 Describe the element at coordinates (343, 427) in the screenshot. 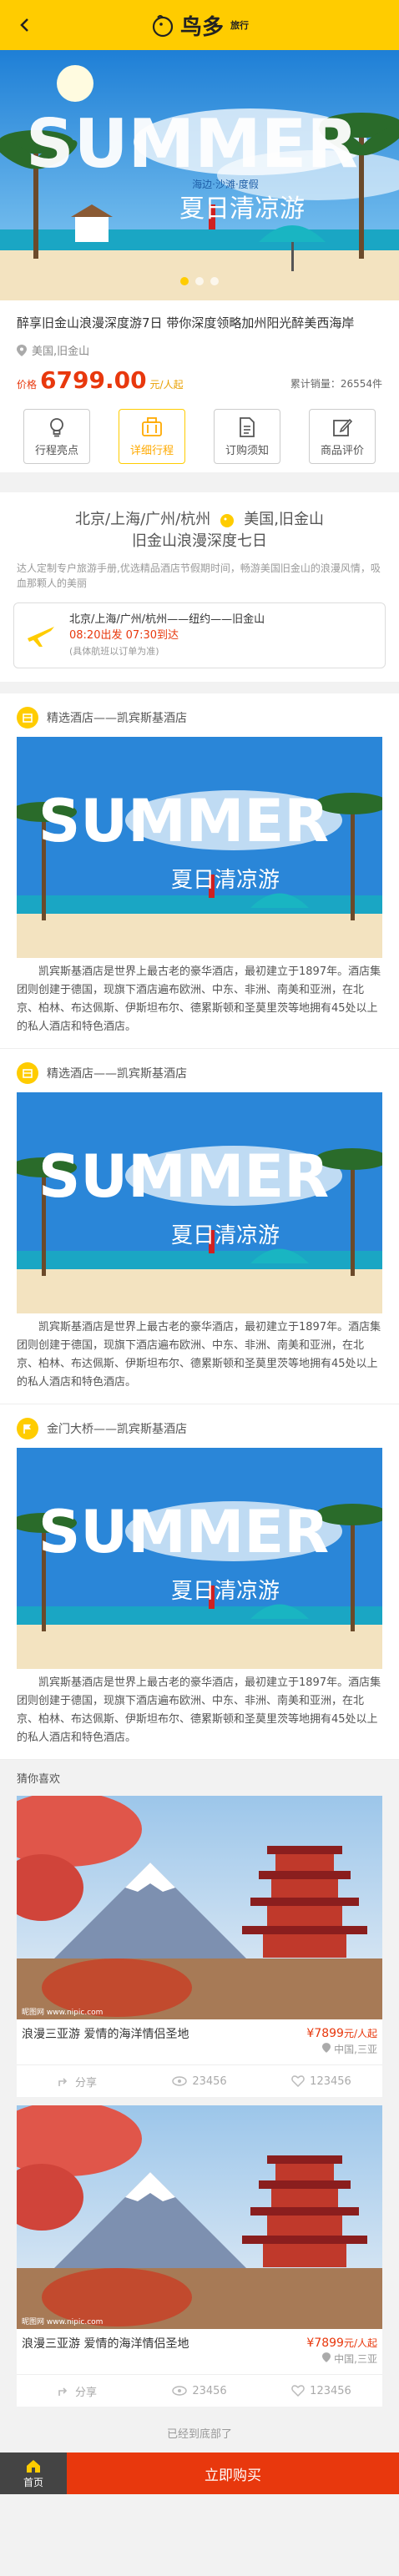

I see `edit-icon` at that location.